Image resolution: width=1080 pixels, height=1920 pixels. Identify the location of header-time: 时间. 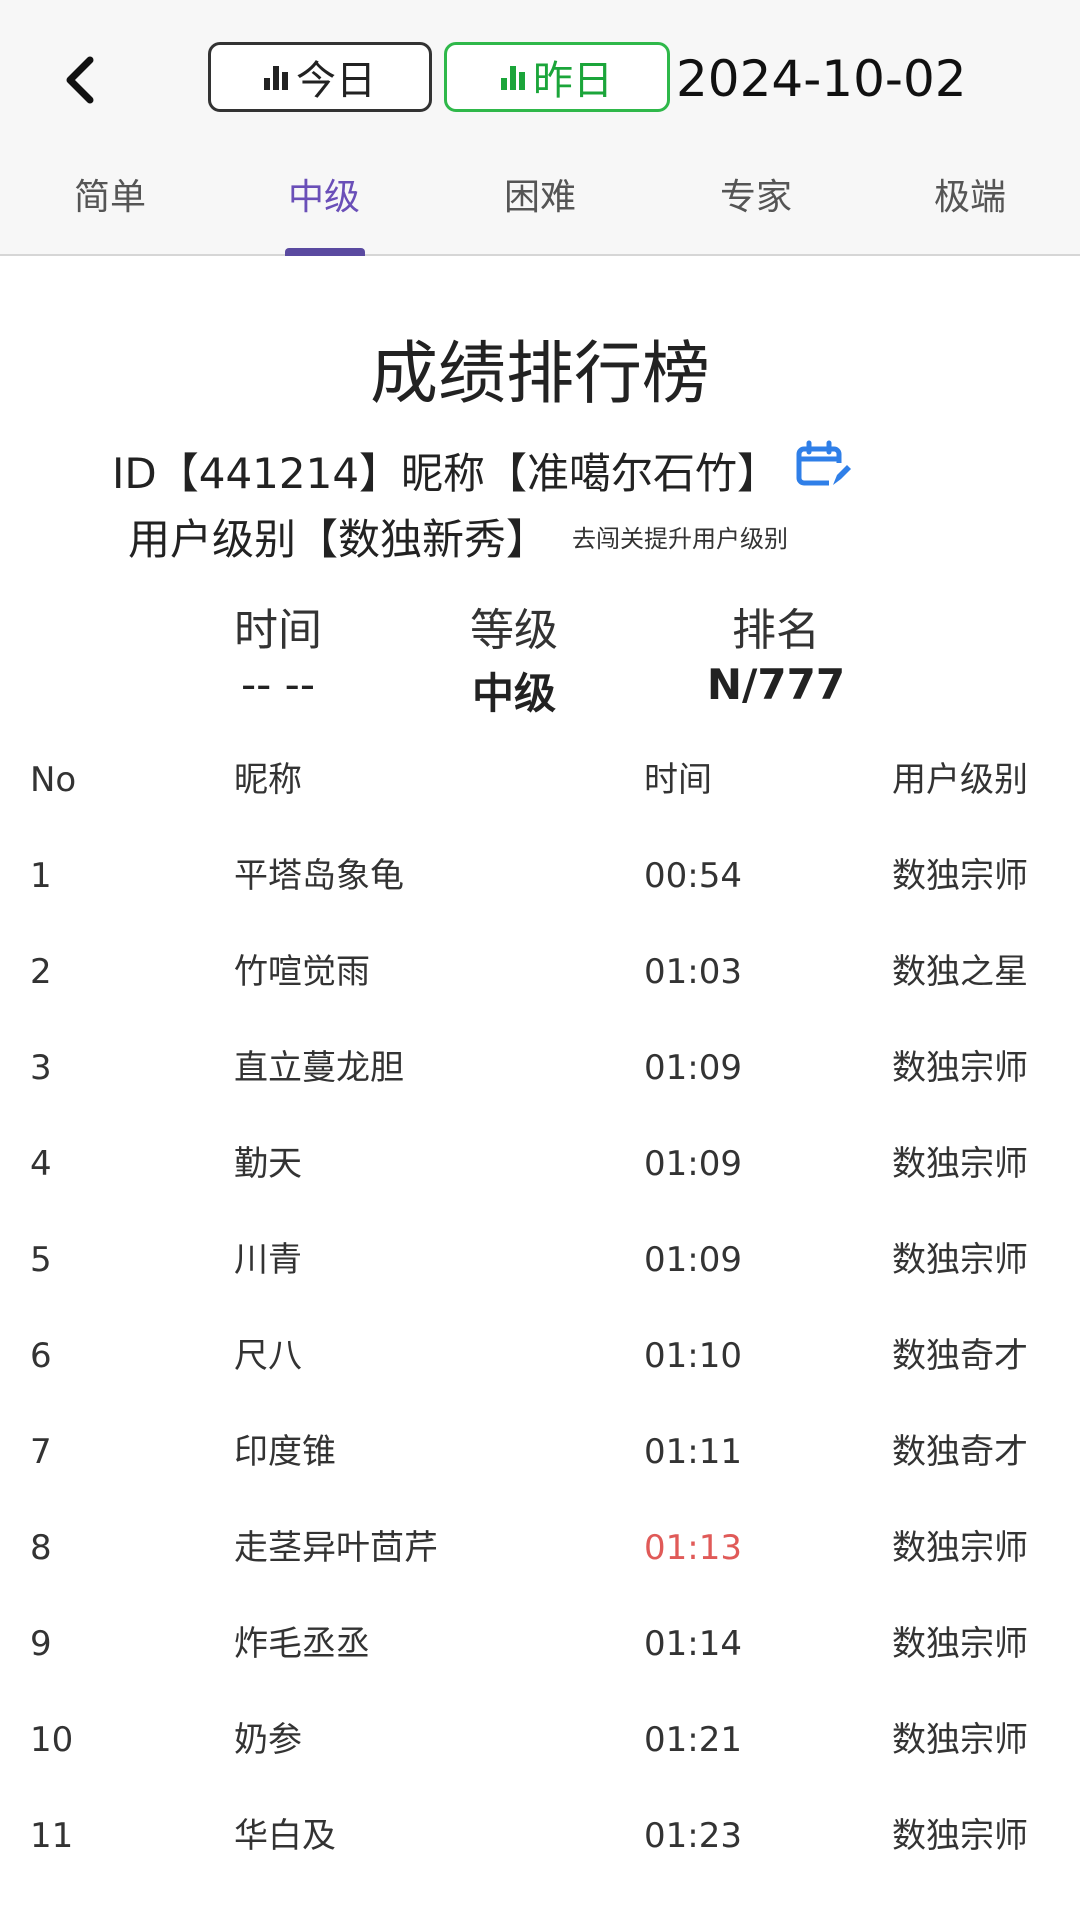
(678, 780).